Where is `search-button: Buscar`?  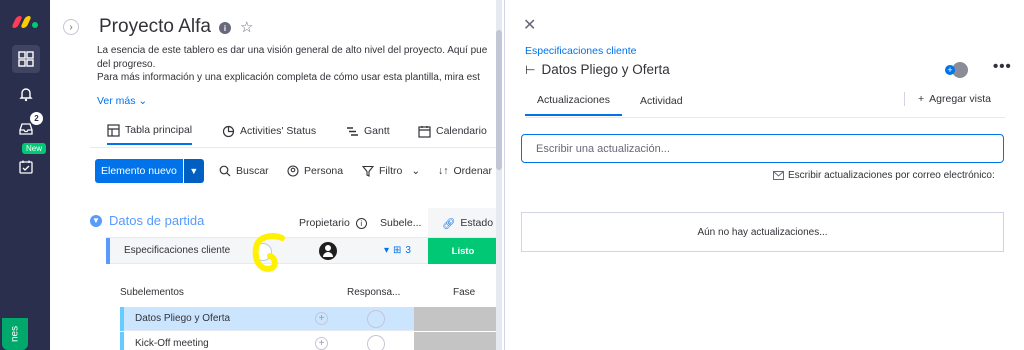 search-button: Buscar is located at coordinates (244, 171).